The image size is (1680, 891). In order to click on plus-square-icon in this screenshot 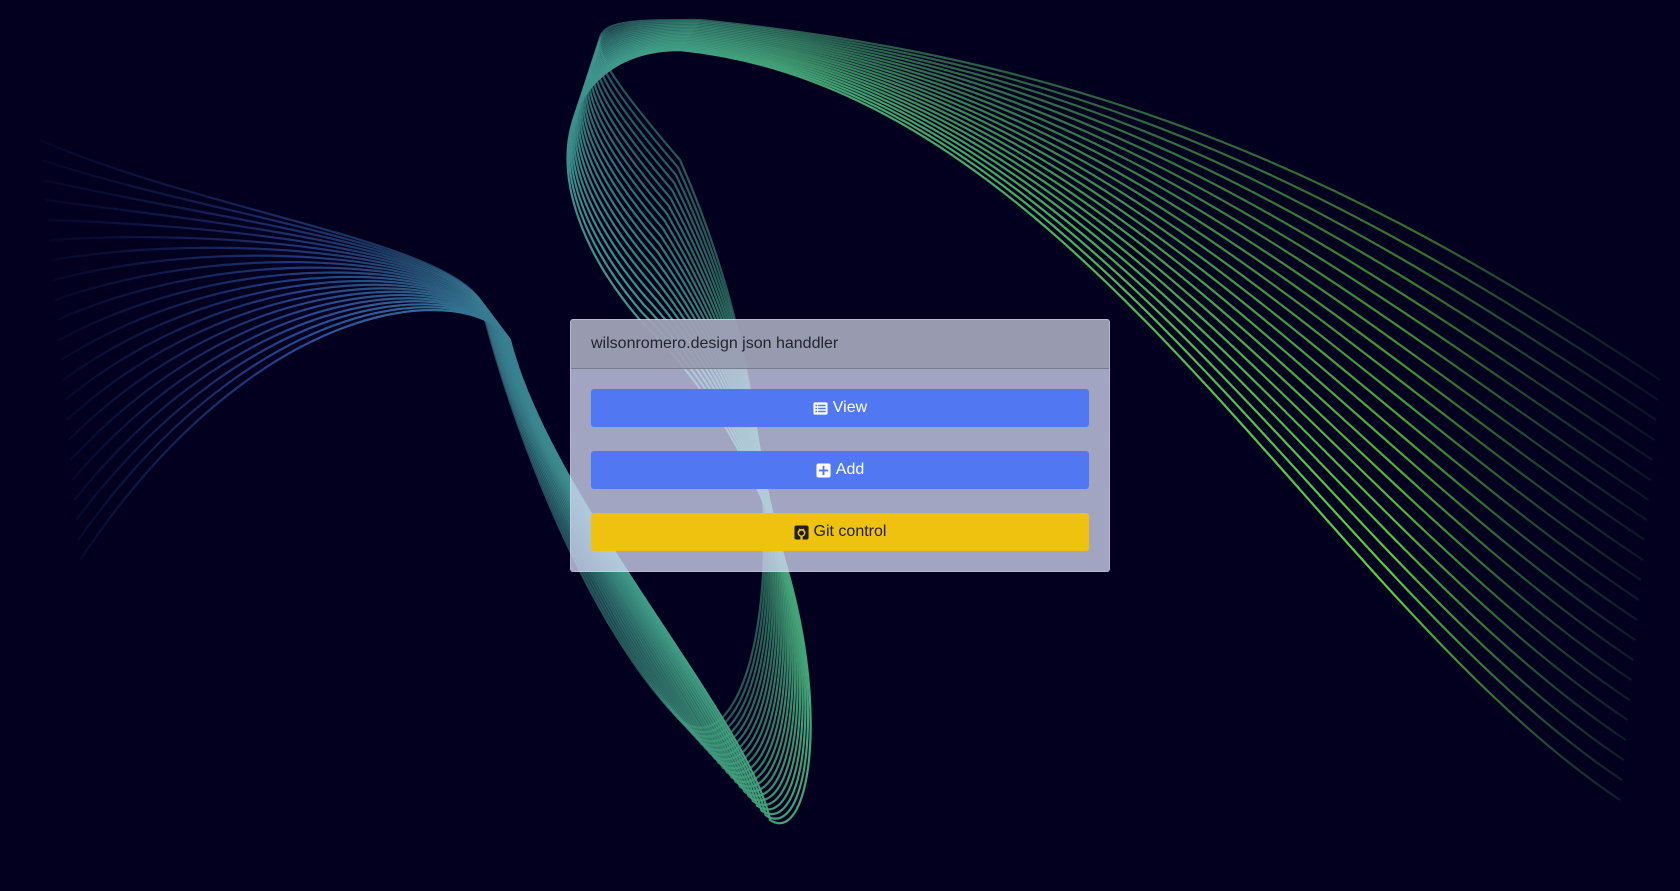, I will do `click(823, 470)`.